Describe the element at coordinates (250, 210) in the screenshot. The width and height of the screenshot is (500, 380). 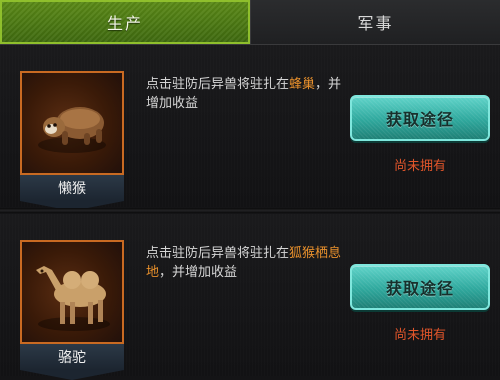
I see `row-divider` at that location.